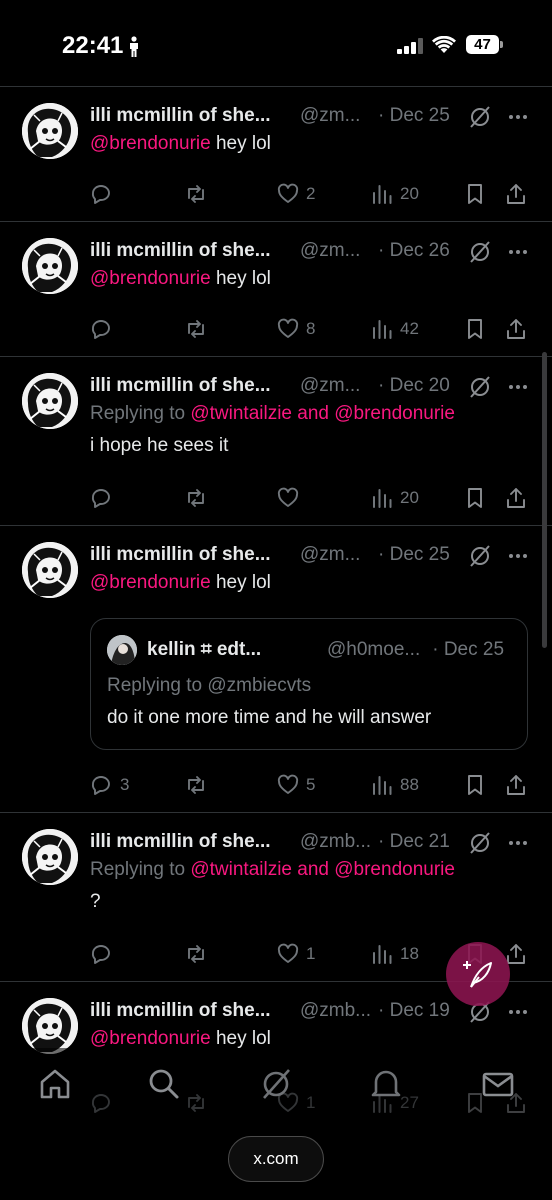  I want to click on notifications-icon, so click(386, 1084).